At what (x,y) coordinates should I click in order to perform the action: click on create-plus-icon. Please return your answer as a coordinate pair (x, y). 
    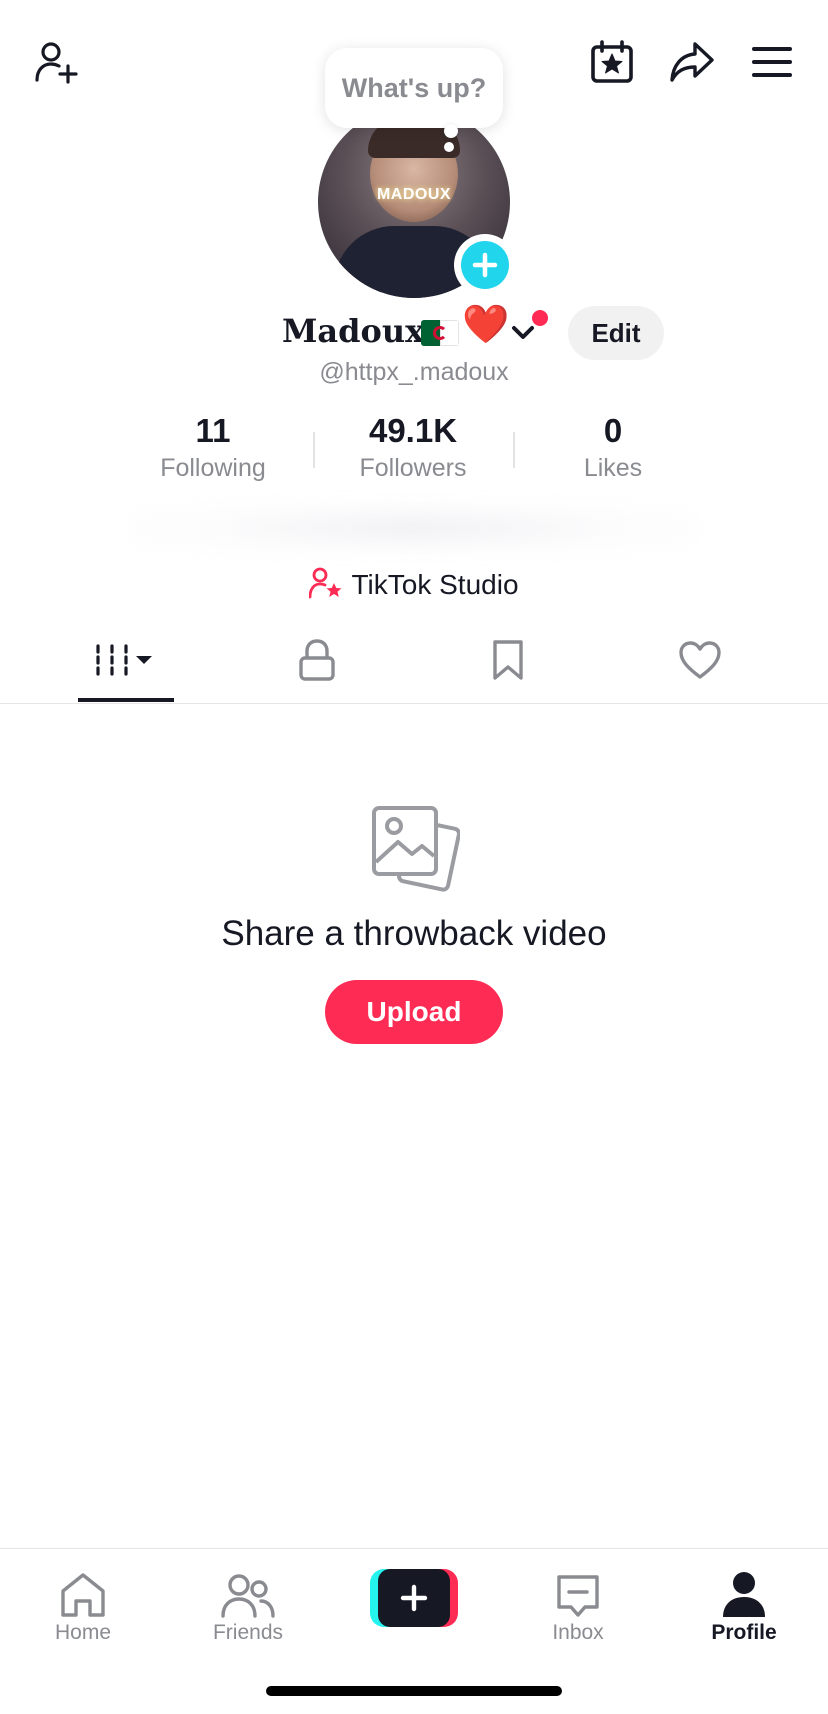
    Looking at the image, I should click on (414, 1598).